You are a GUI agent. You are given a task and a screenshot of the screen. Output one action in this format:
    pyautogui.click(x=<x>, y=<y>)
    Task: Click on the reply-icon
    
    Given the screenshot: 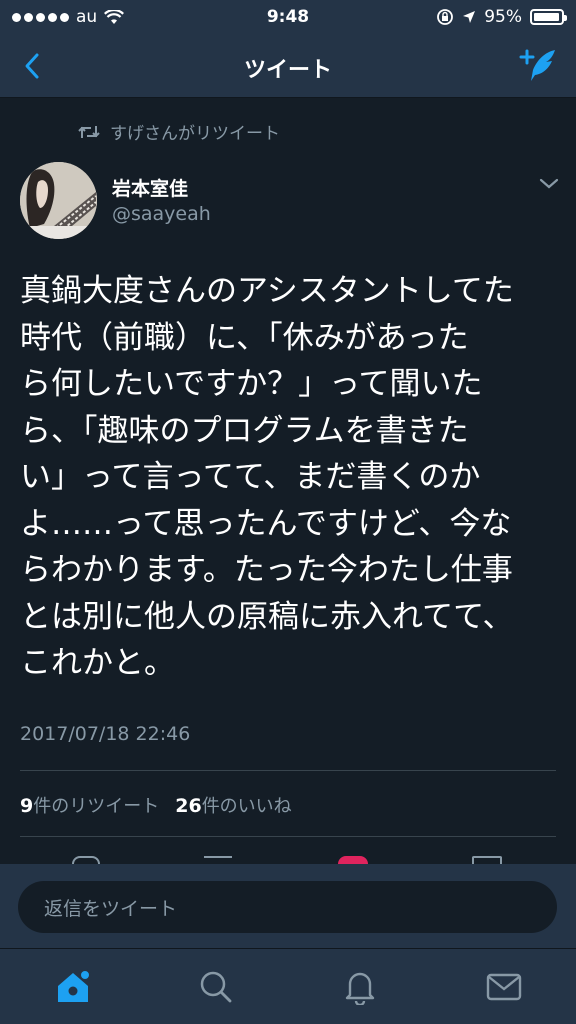 What is the action you would take?
    pyautogui.click(x=86, y=860)
    